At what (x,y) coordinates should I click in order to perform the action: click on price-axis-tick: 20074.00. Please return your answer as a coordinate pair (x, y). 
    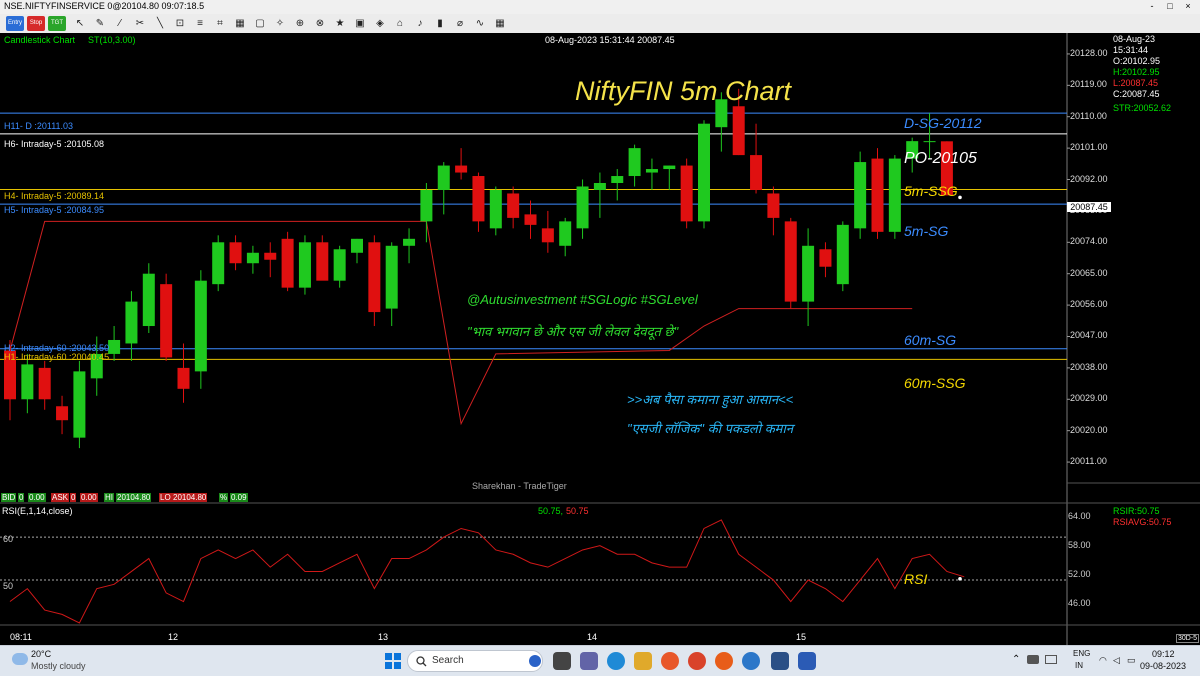
    Looking at the image, I should click on (1089, 241).